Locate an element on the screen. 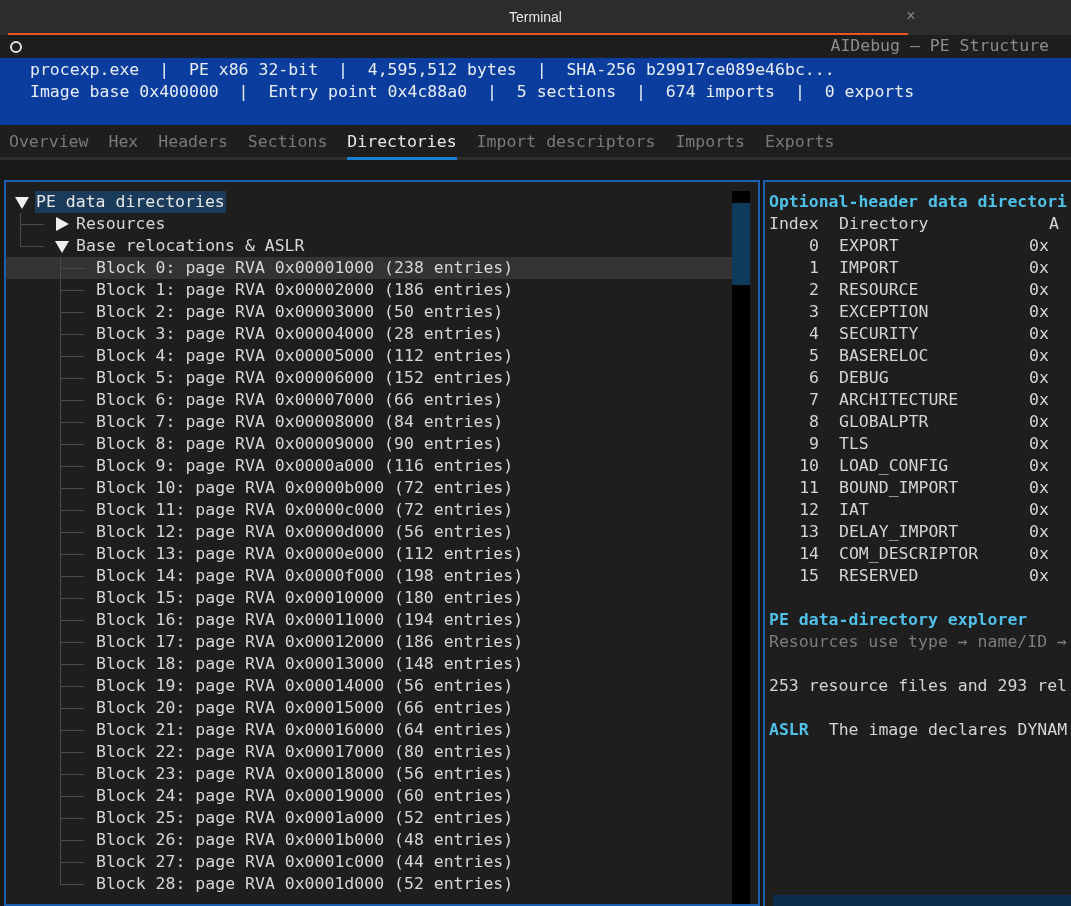 This screenshot has height=906, width=1071. table-cell-text: 10 is located at coordinates (808, 466).